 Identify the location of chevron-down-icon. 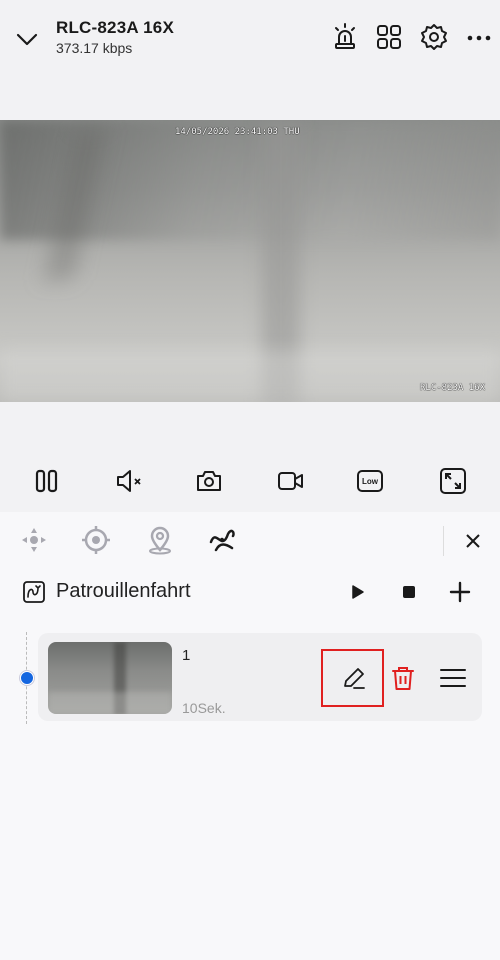
(27, 39).